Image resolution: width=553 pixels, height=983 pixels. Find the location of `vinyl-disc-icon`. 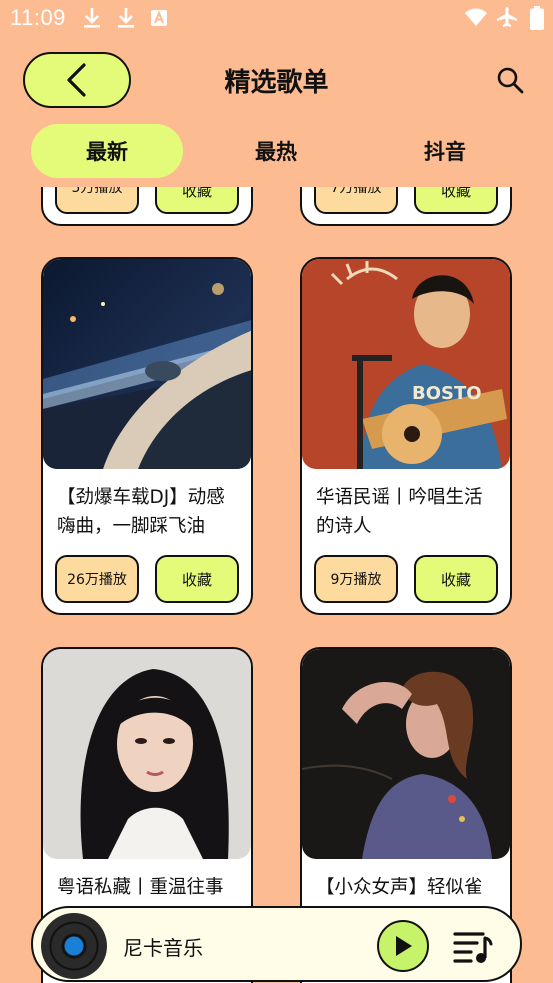

vinyl-disc-icon is located at coordinates (74, 946).